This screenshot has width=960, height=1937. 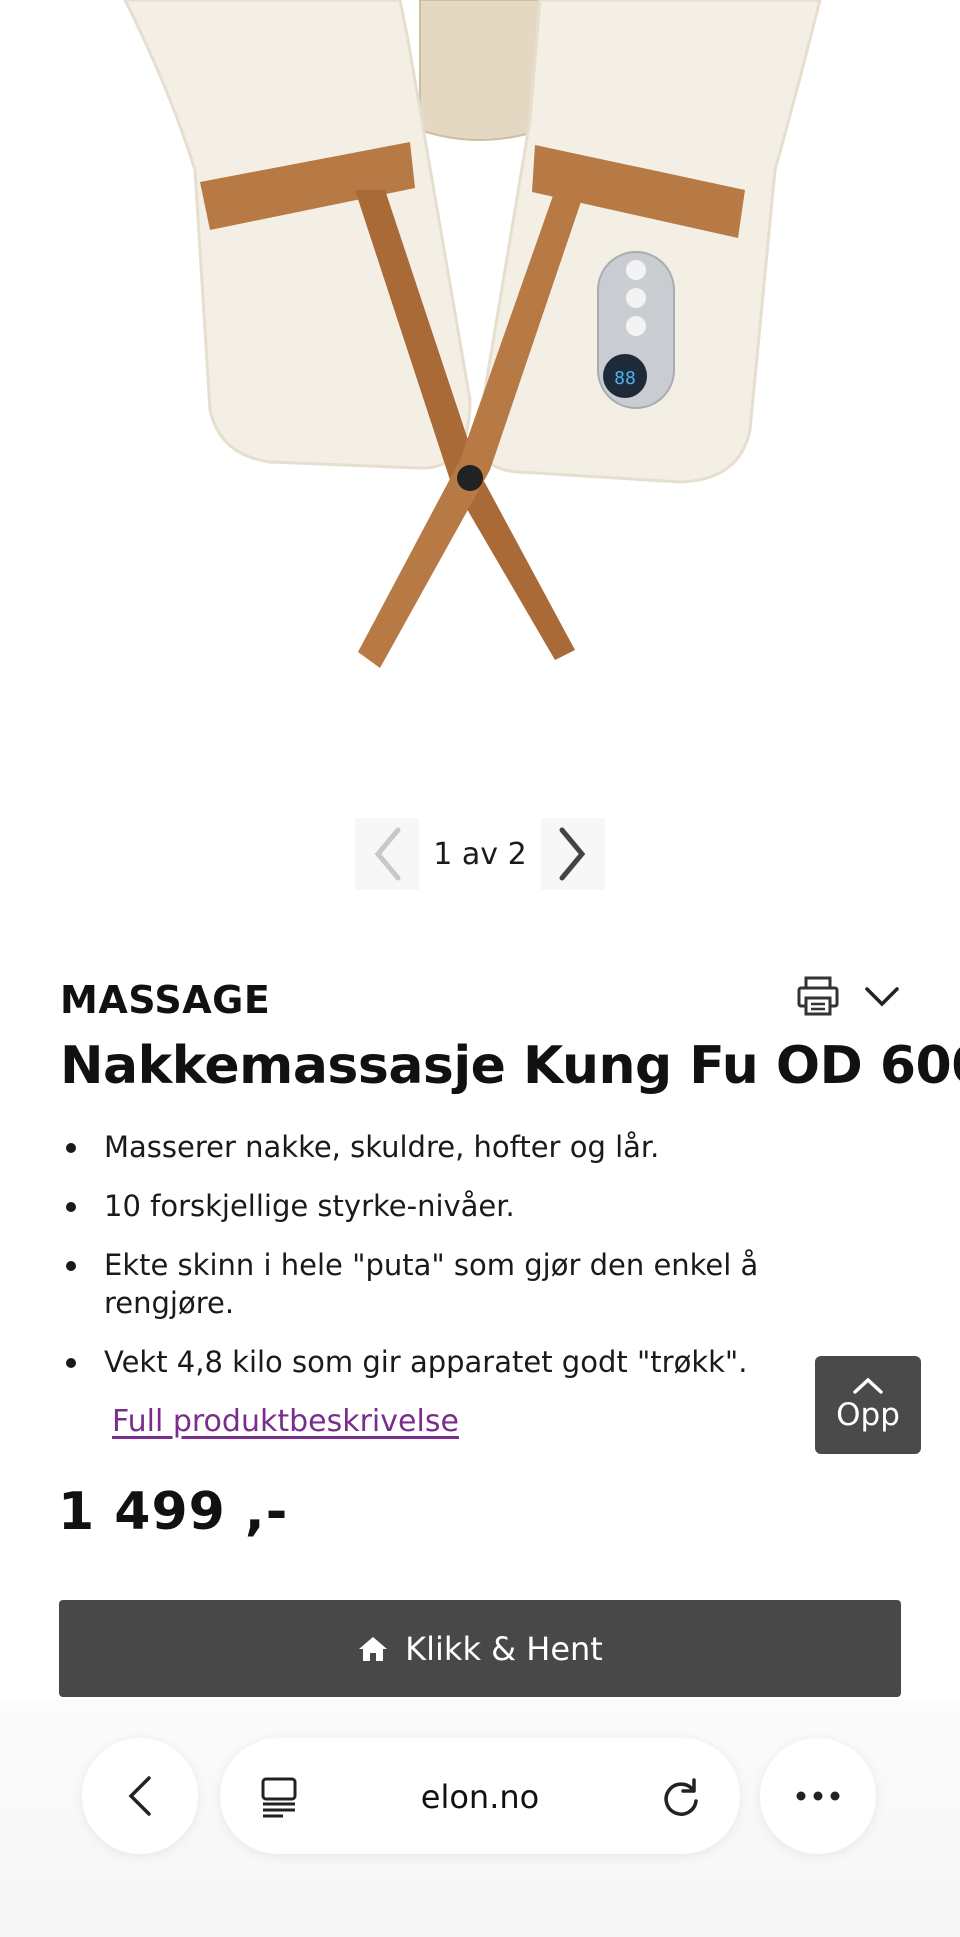 I want to click on image-counter: 1 av 2, so click(x=480, y=854).